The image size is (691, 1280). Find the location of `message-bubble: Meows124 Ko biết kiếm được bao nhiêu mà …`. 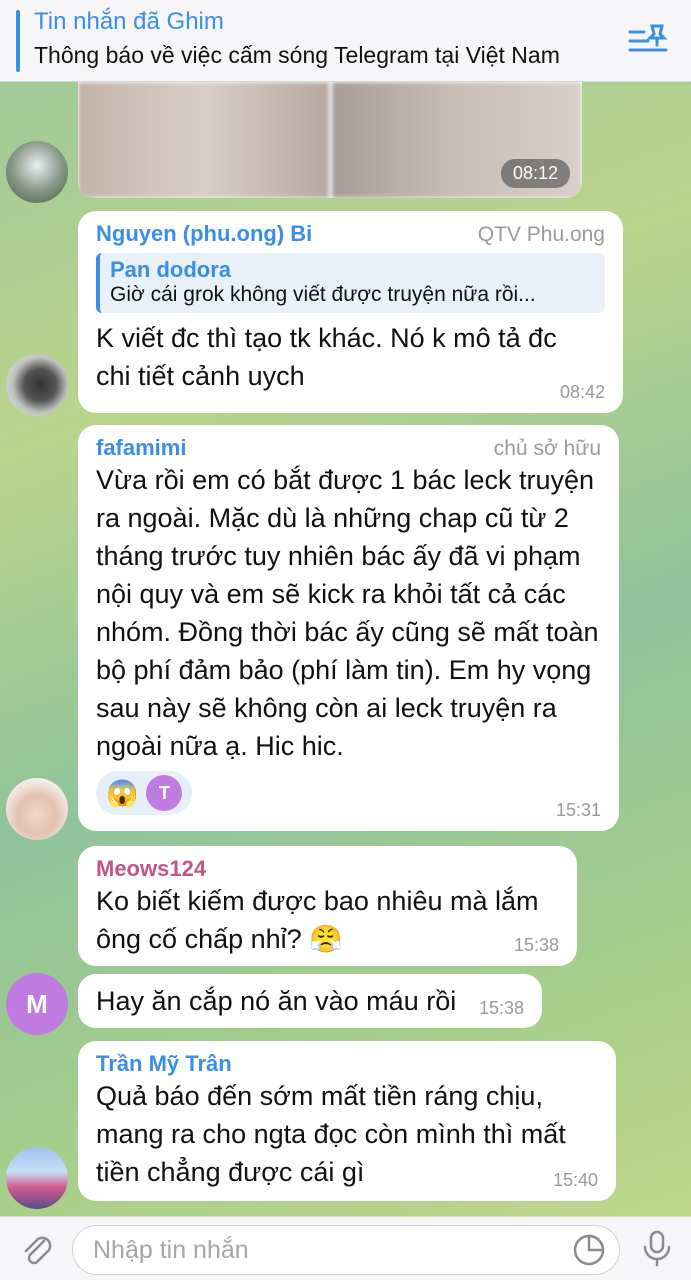

message-bubble: Meows124 Ko biết kiếm được bao nhiêu mà … is located at coordinates (327, 906).